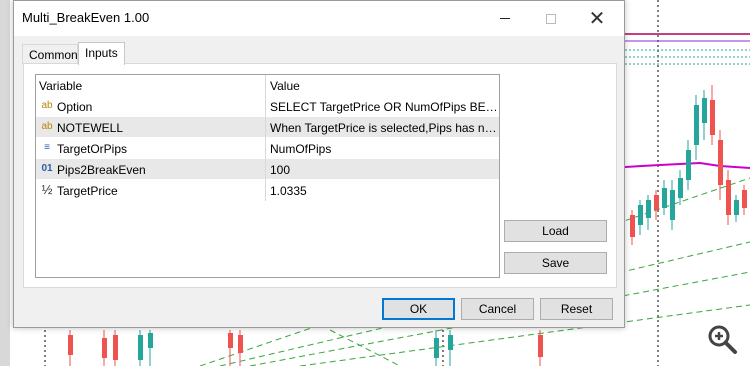 The image size is (750, 366). I want to click on double-type-icon: ½, so click(47, 189).